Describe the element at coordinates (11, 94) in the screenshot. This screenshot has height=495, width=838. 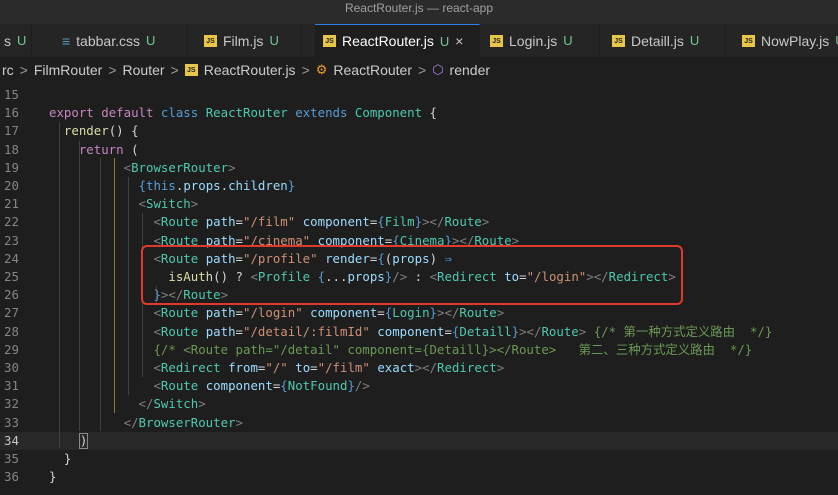
I see `line-number: 15` at that location.